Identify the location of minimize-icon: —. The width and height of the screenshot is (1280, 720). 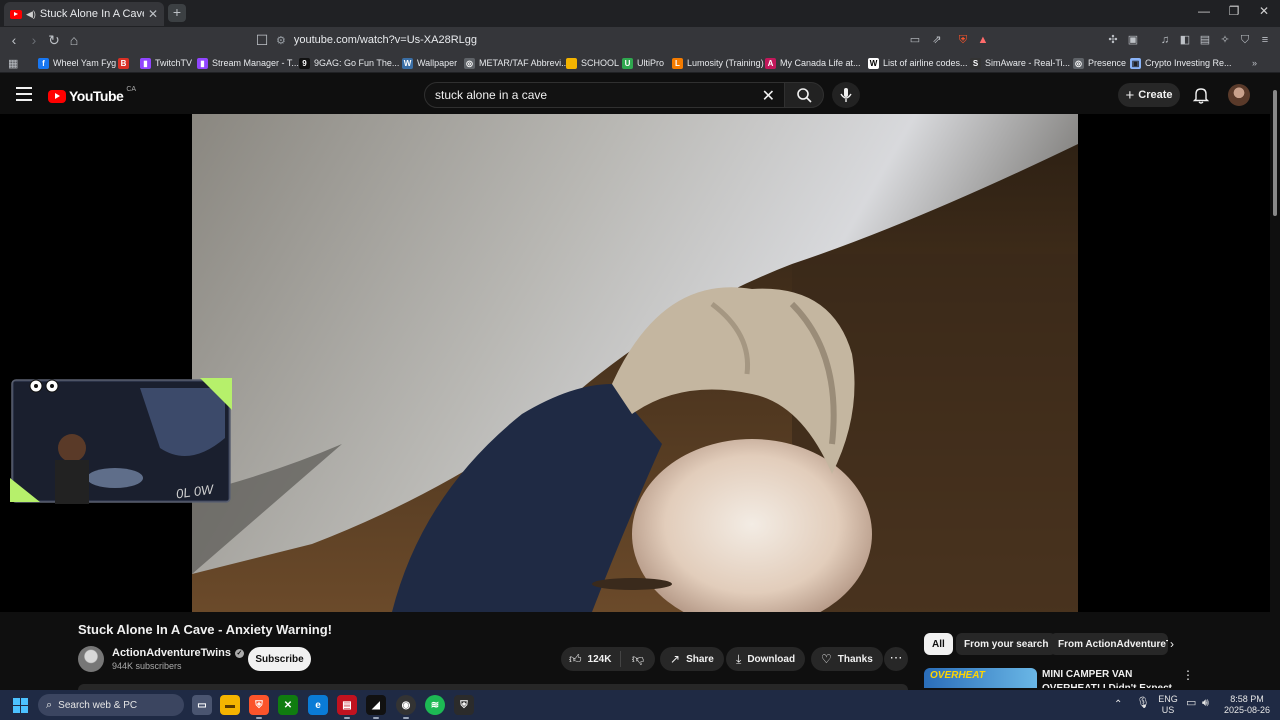
(1204, 11).